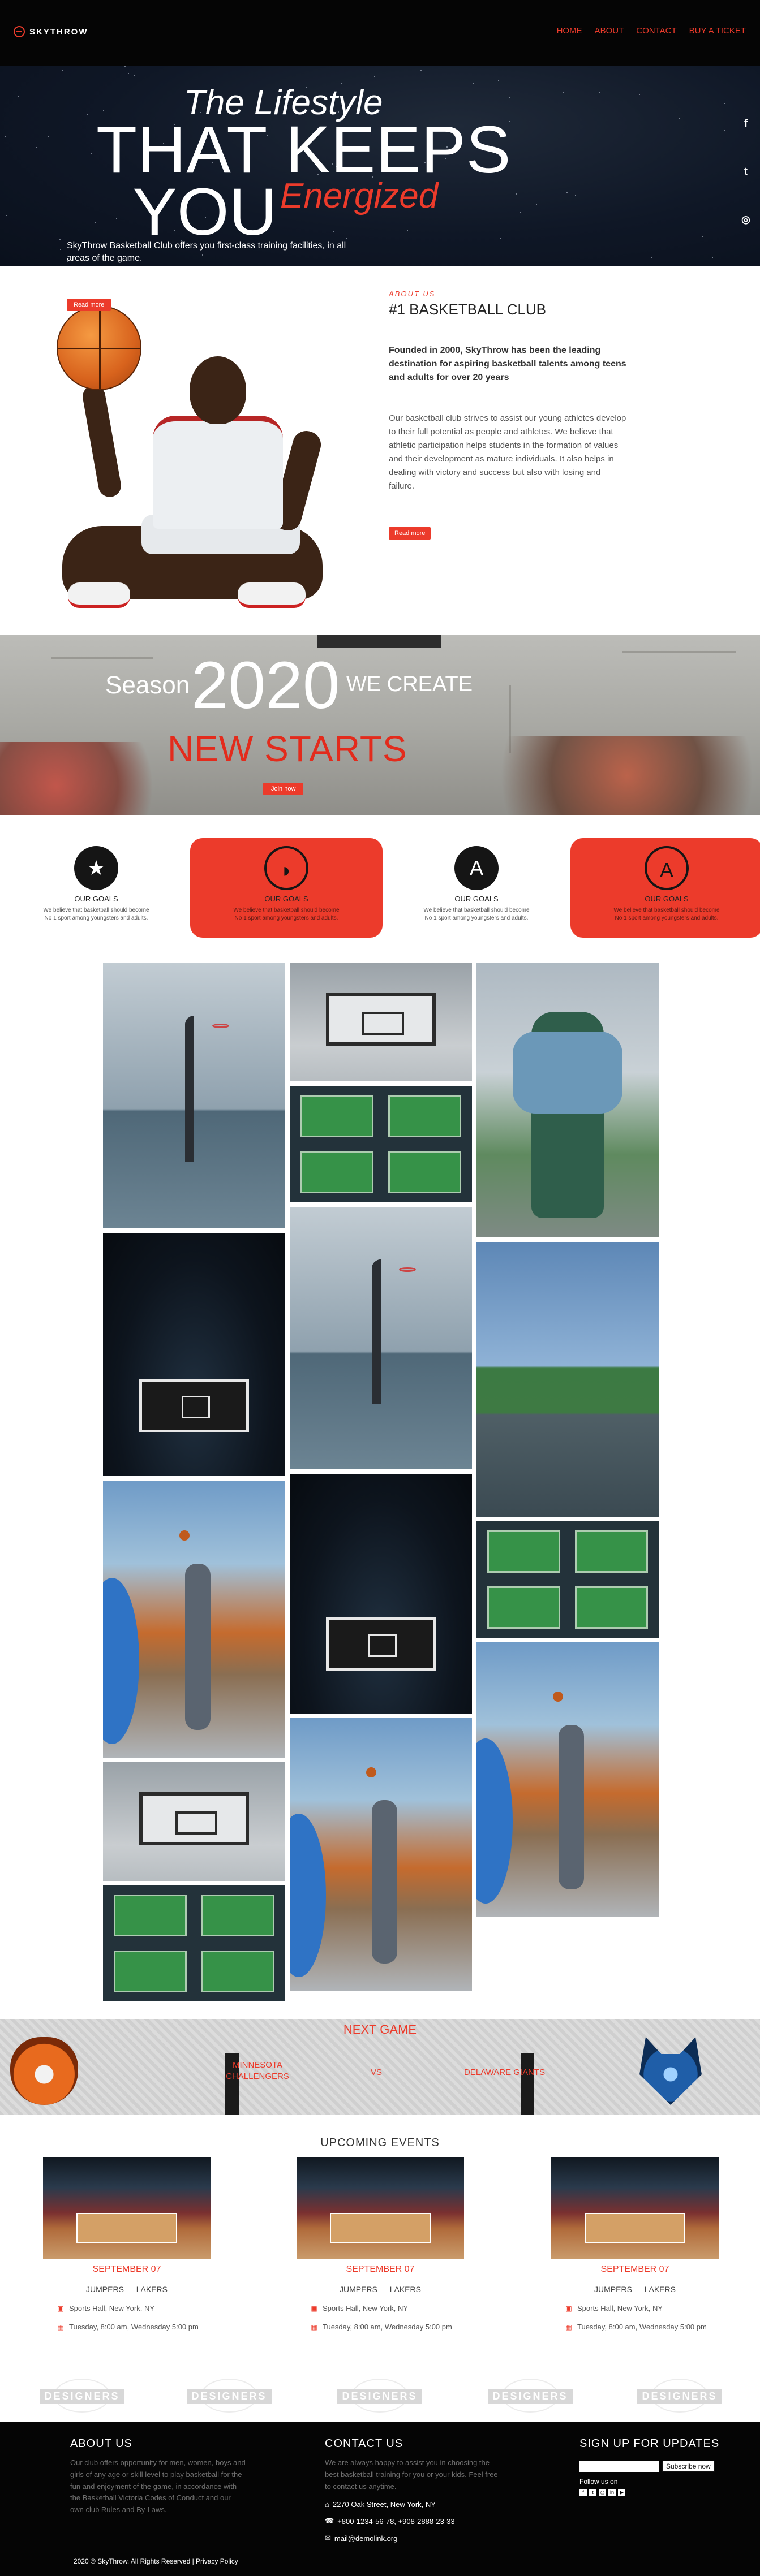 Image resolution: width=760 pixels, height=2576 pixels. What do you see at coordinates (314, 2308) in the screenshot?
I see `building-icon: ▣` at bounding box center [314, 2308].